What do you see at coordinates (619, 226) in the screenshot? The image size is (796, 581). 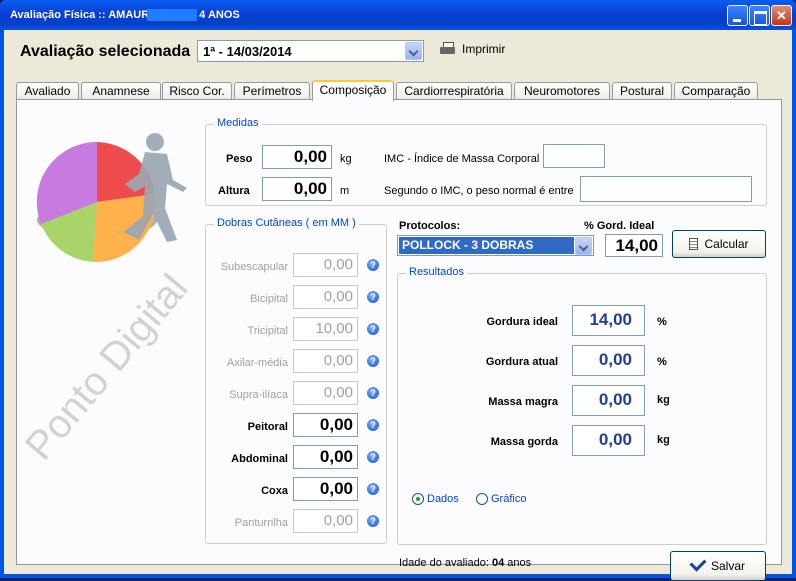 I see `gord-ideal-label: % Gord. Ideal` at bounding box center [619, 226].